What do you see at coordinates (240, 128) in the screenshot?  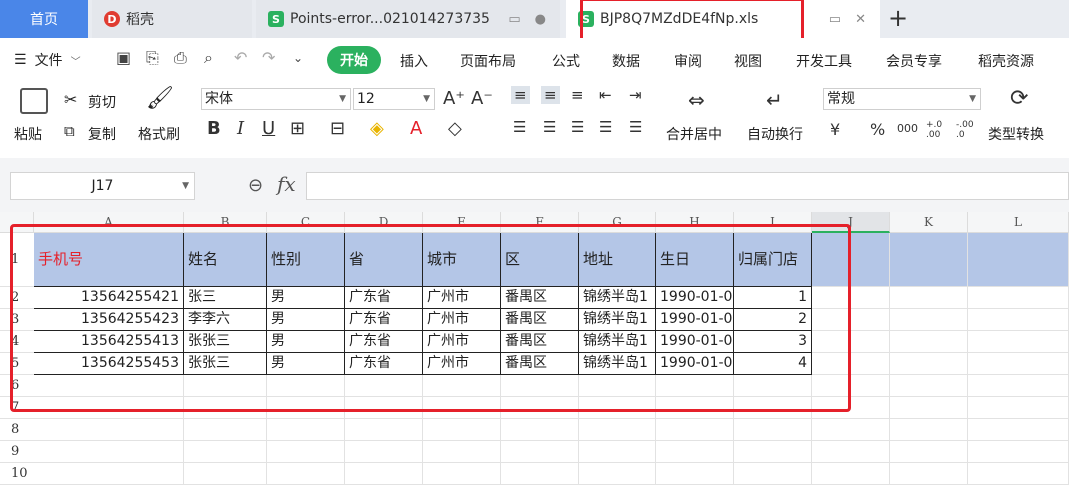 I see `italic-icon: I` at bounding box center [240, 128].